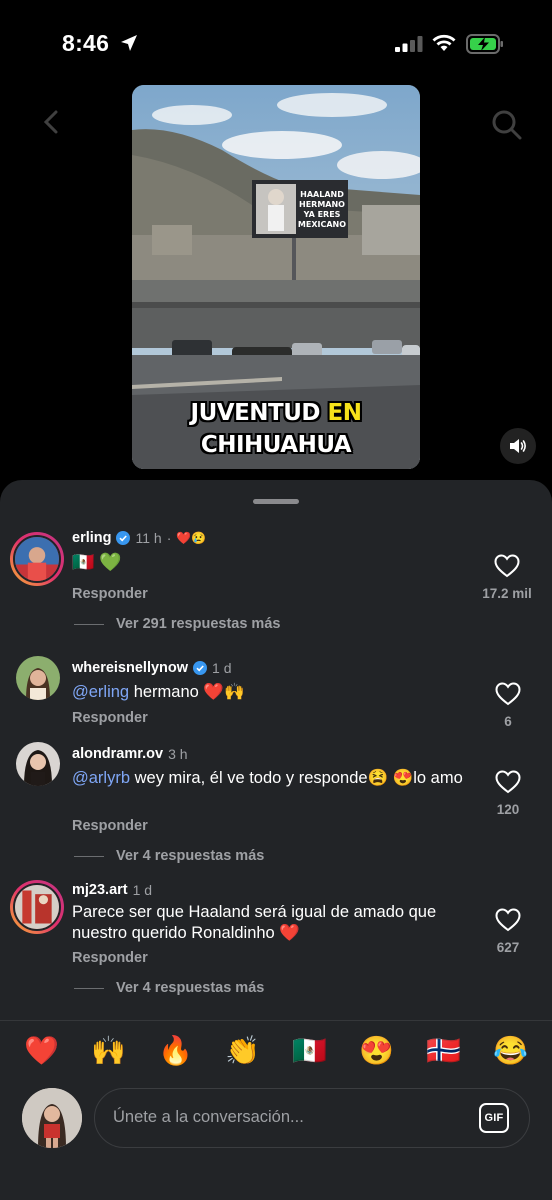 This screenshot has width=552, height=1200. I want to click on mention-link: @arlyrb, so click(101, 778).